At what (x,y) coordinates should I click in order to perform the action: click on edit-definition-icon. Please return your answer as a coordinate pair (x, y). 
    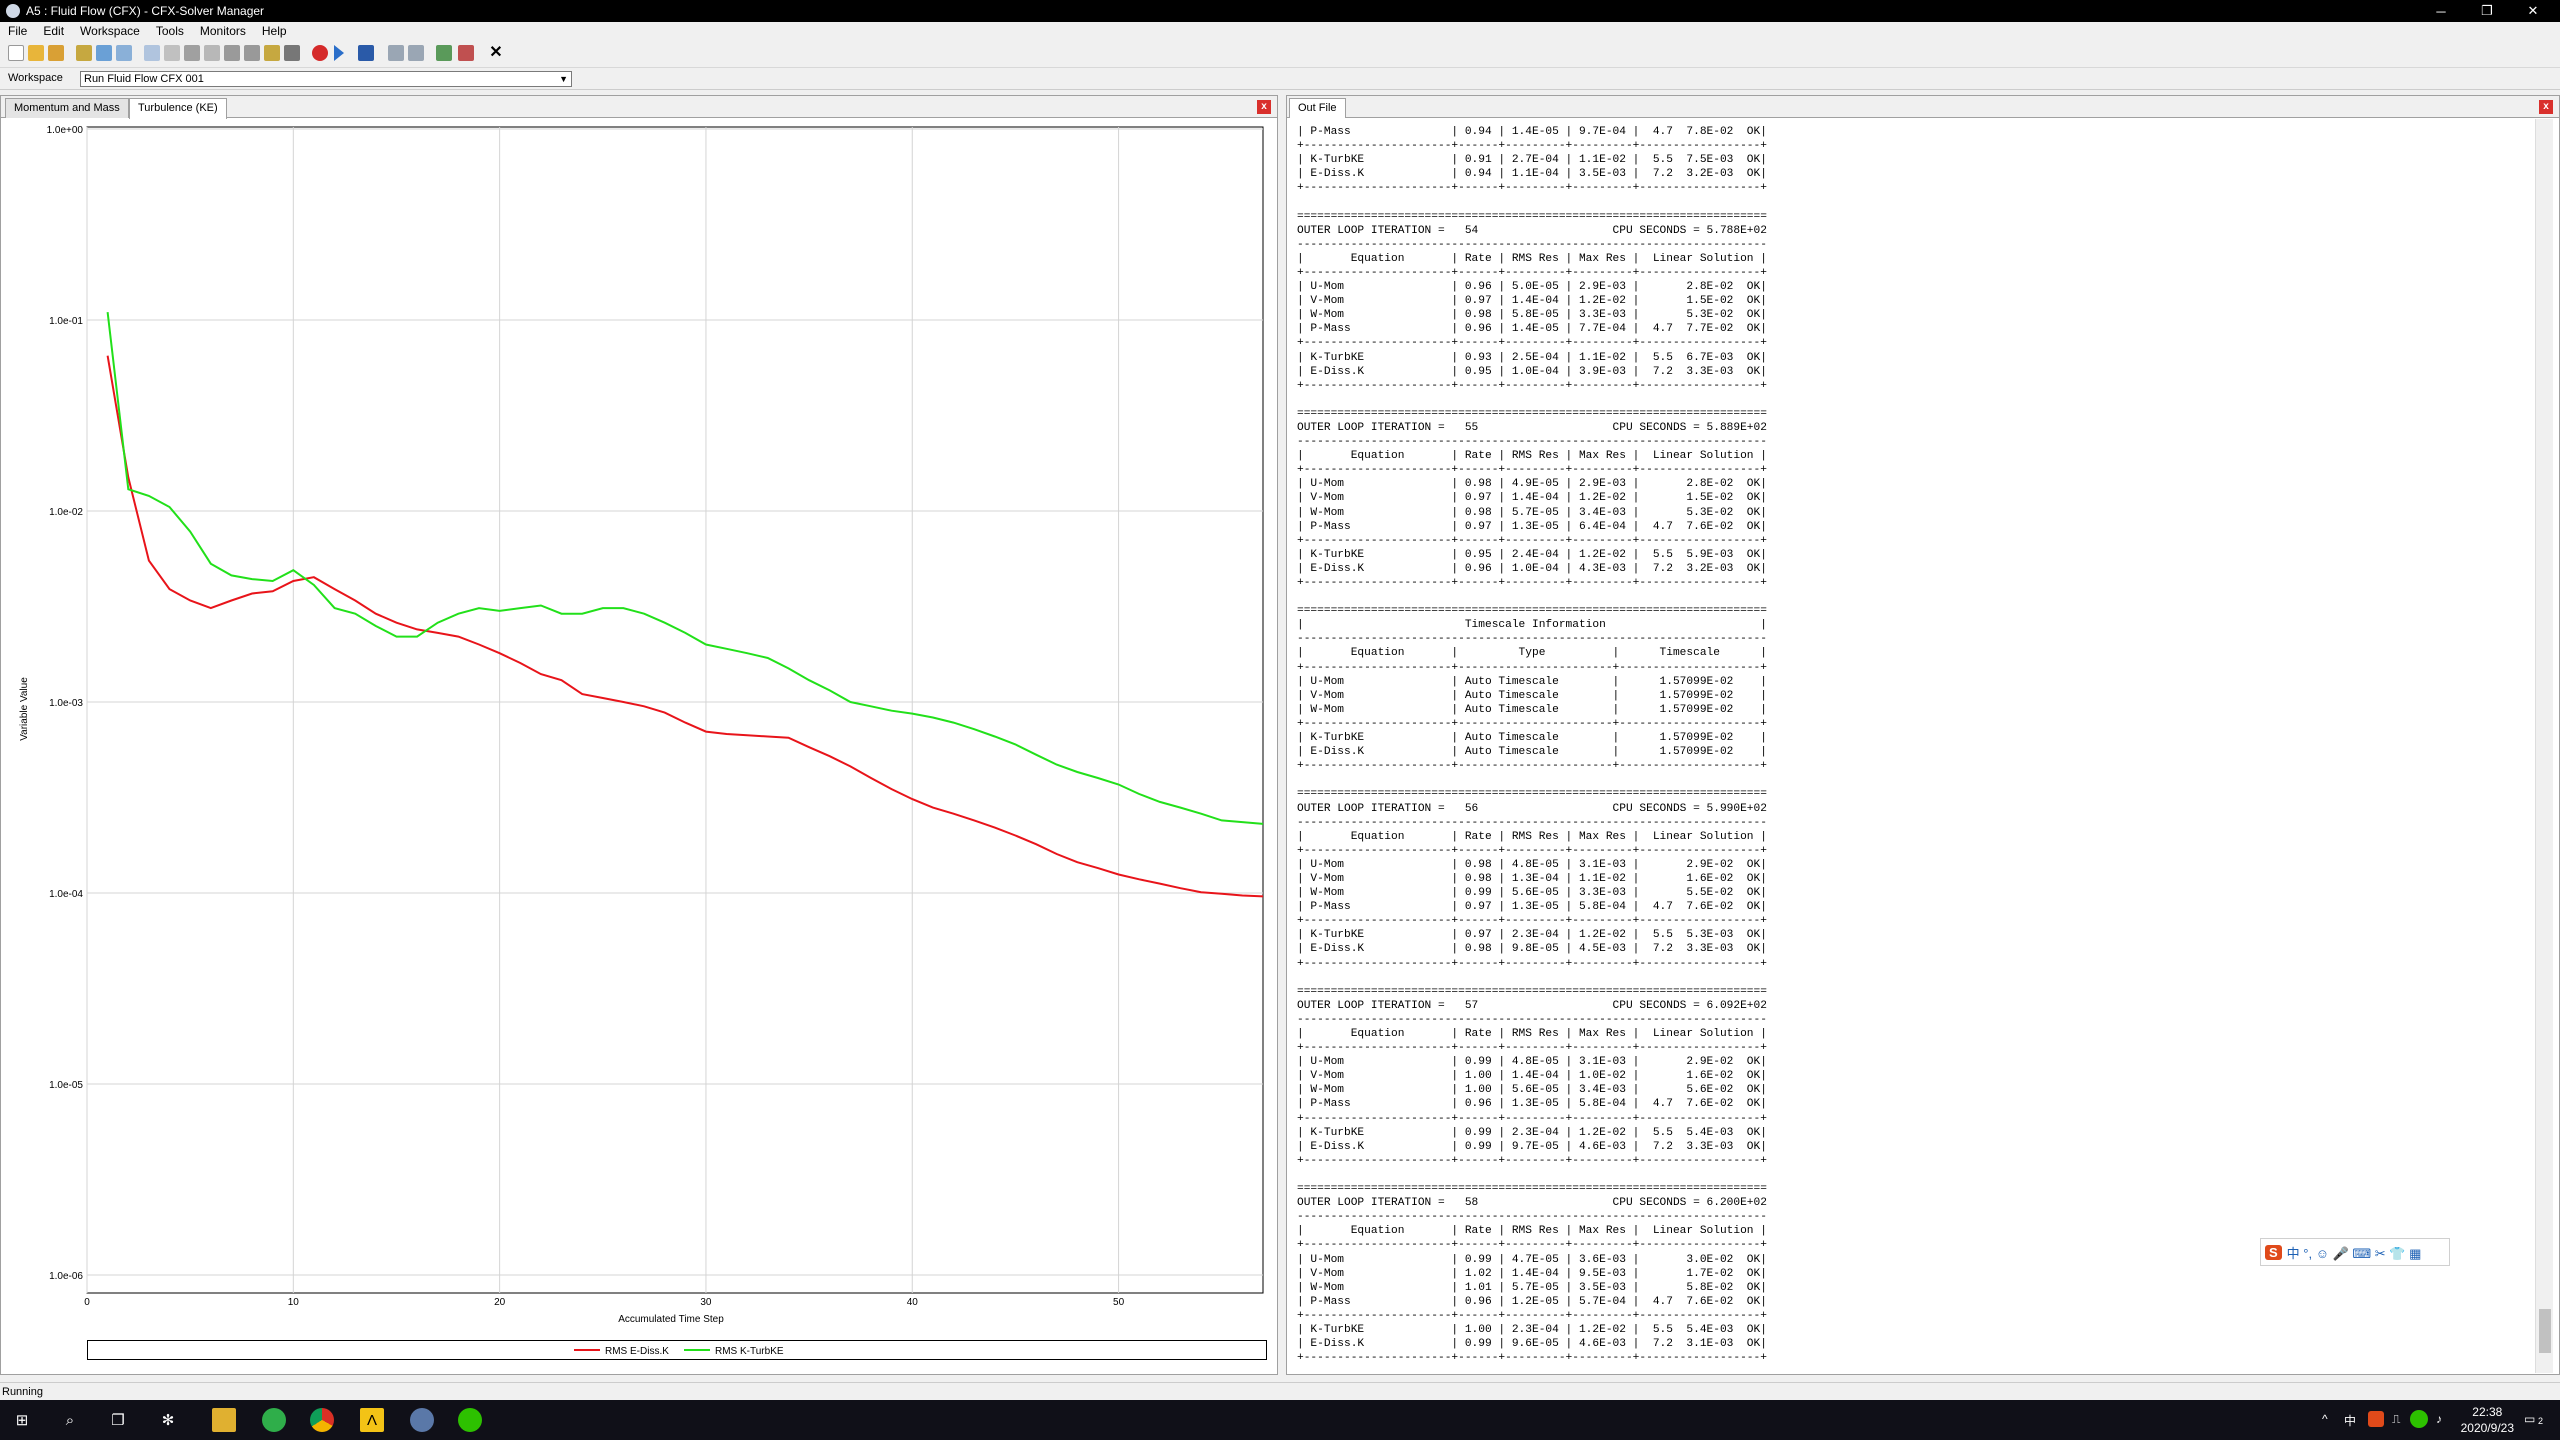
    Looking at the image, I should click on (396, 53).